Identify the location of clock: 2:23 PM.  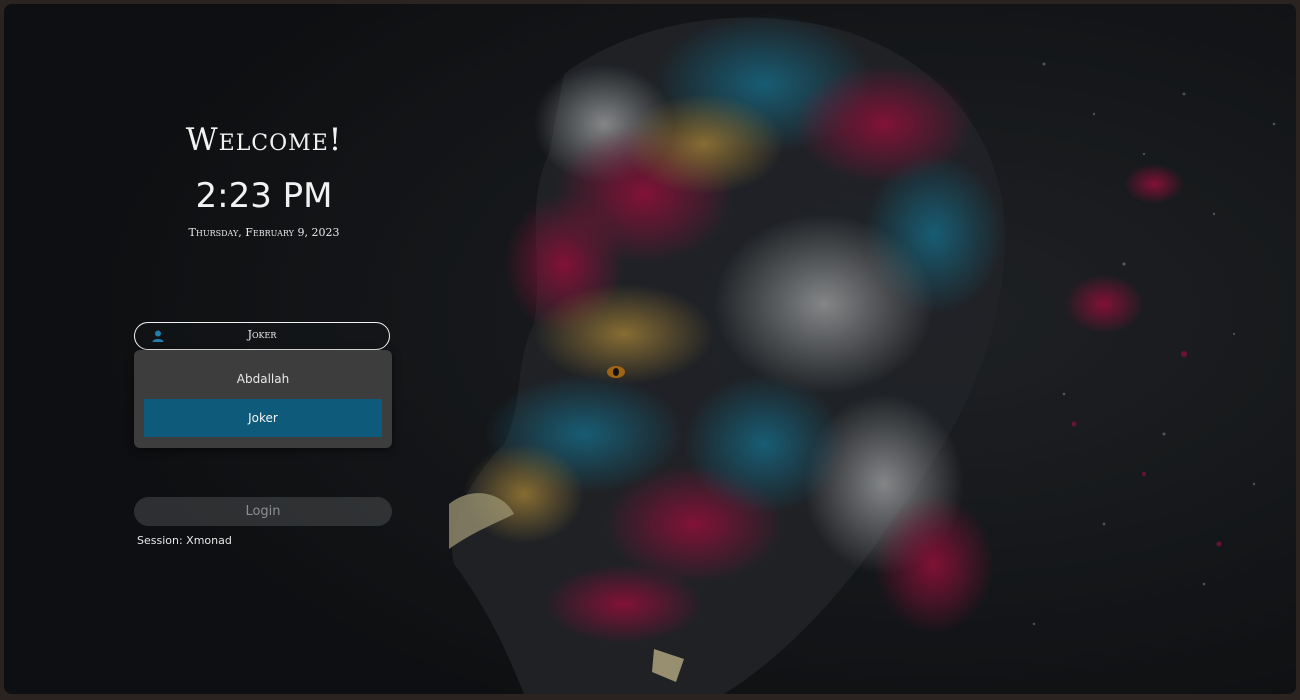
(264, 196).